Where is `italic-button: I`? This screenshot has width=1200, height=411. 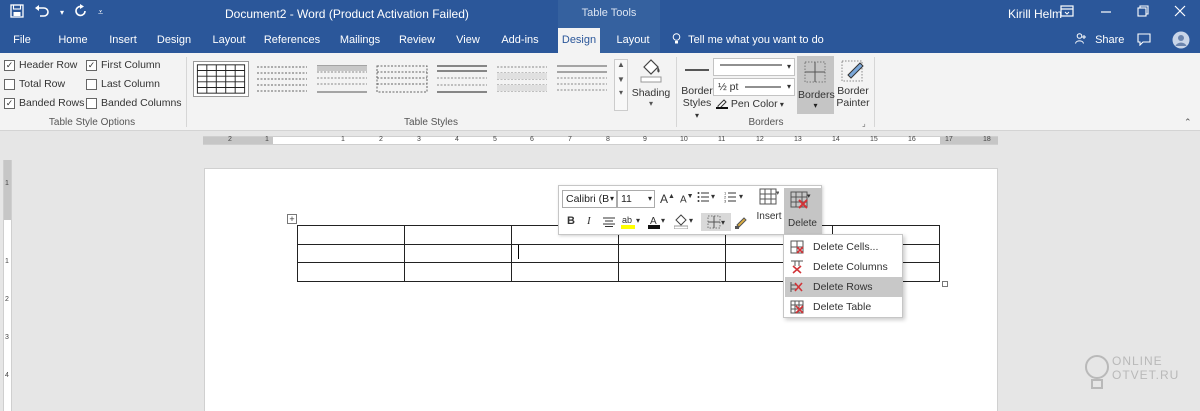 italic-button: I is located at coordinates (589, 221).